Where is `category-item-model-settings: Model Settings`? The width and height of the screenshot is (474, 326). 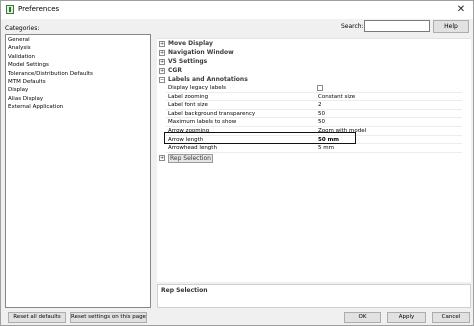 category-item-model-settings: Model Settings is located at coordinates (78, 65).